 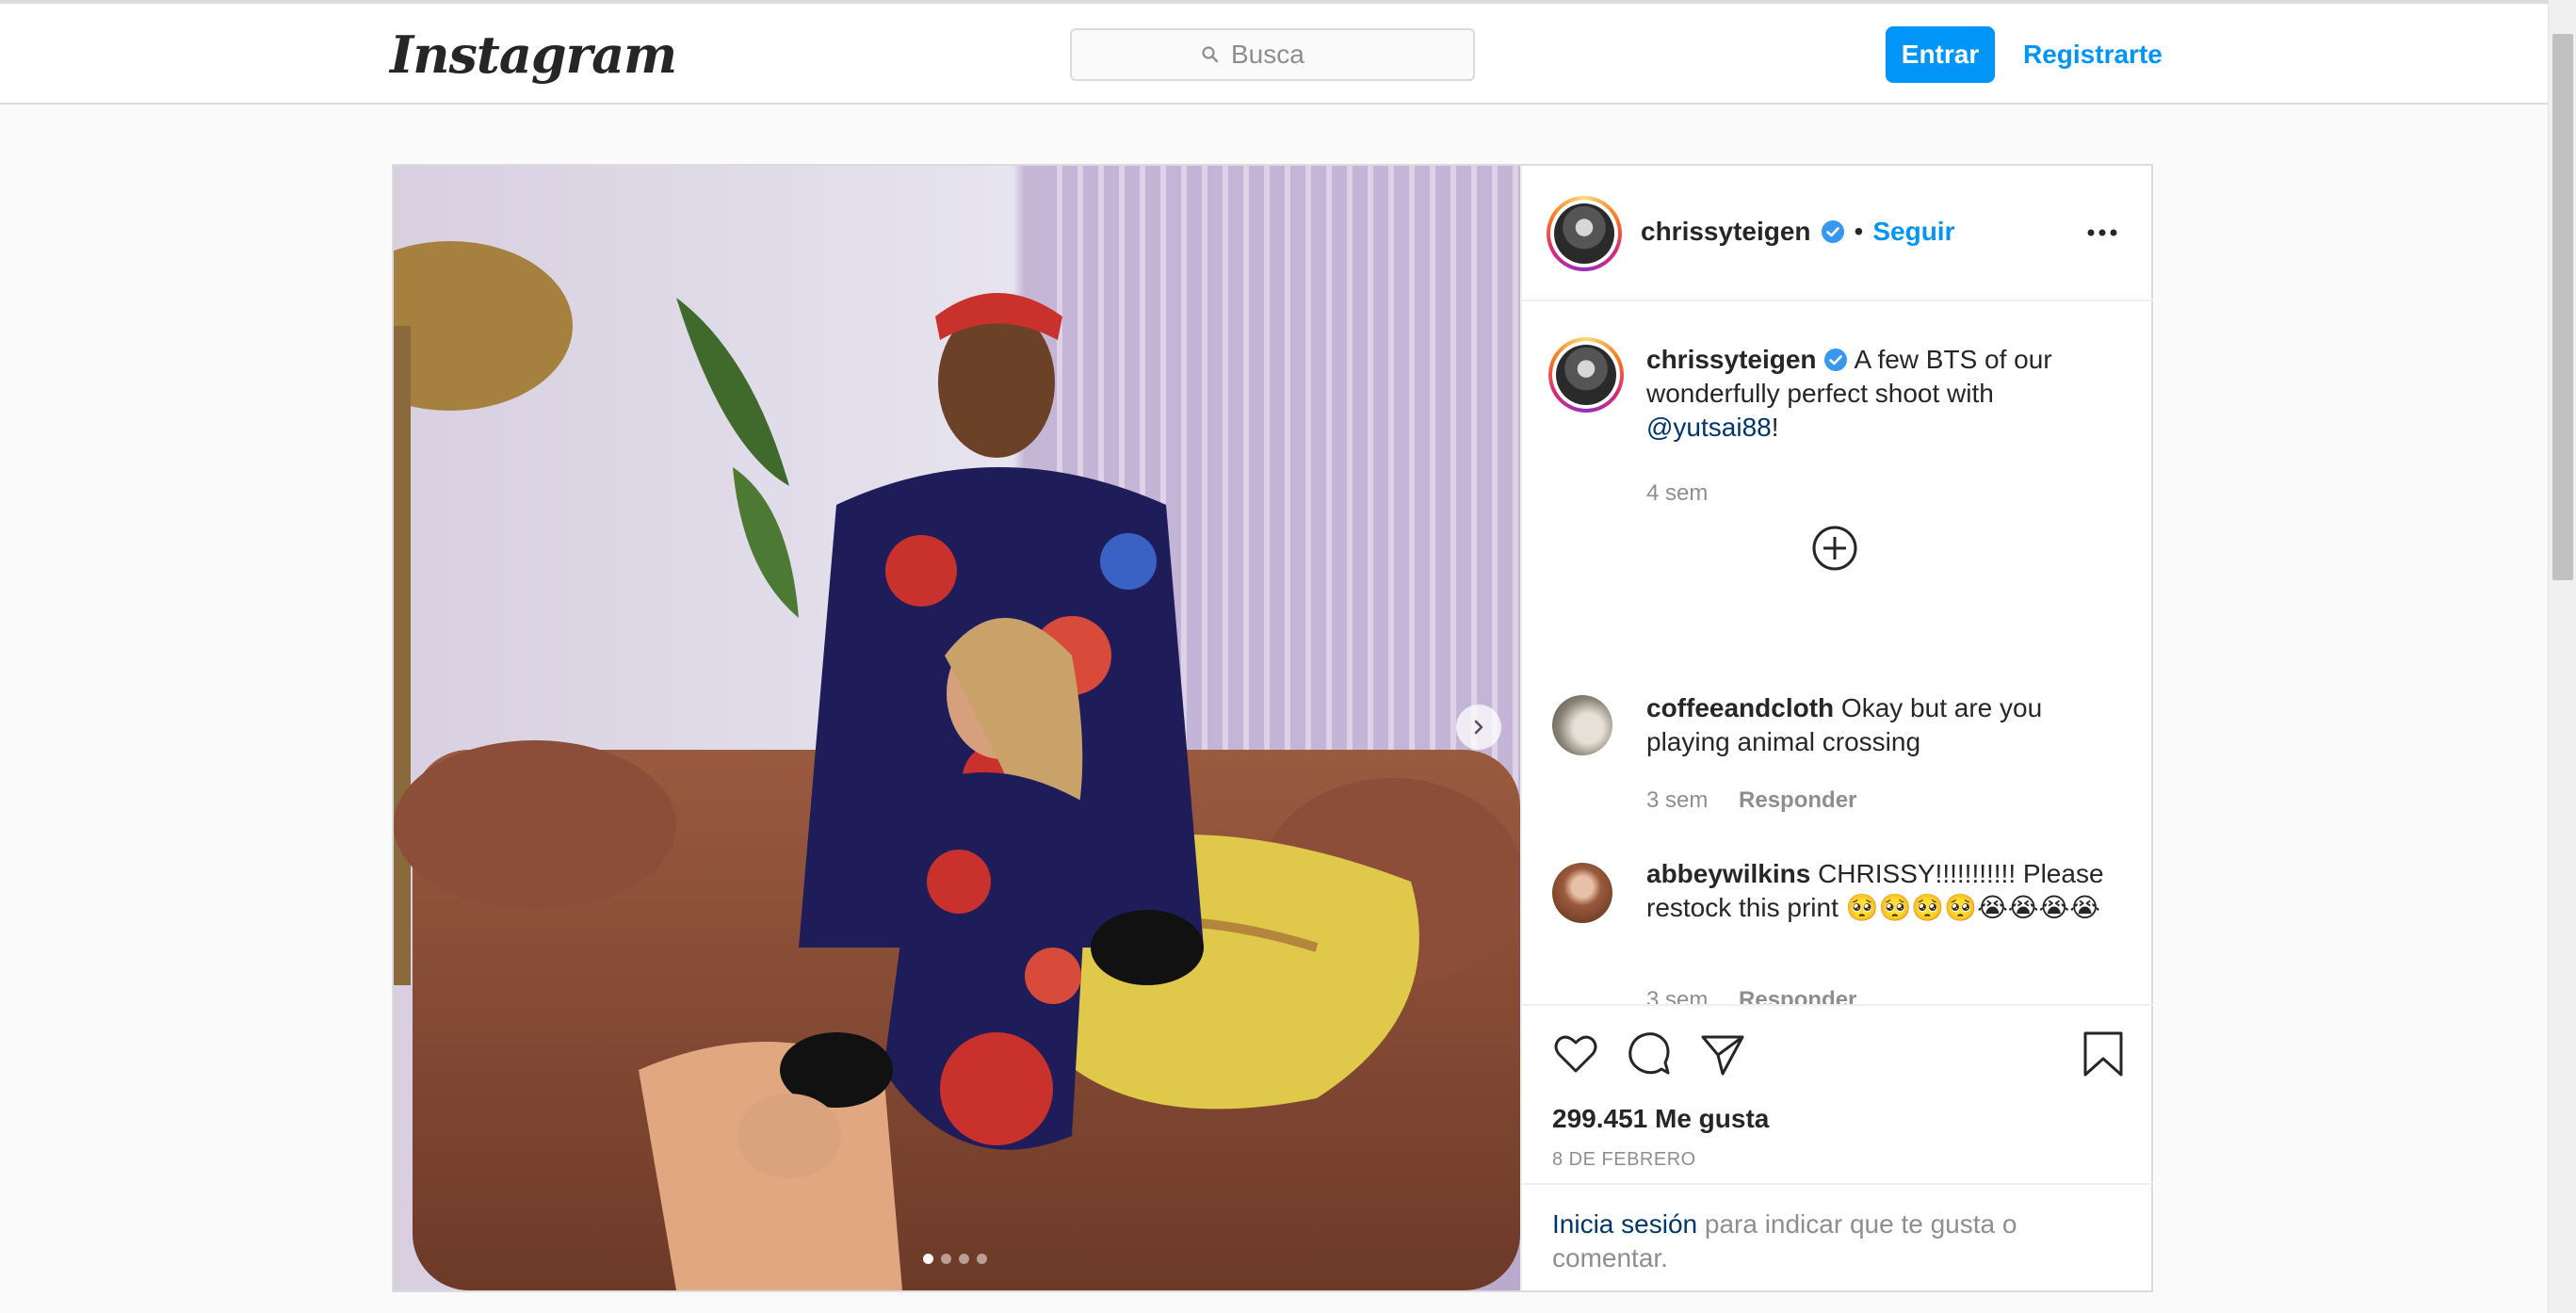 I want to click on chevron-right-icon, so click(x=1478, y=727).